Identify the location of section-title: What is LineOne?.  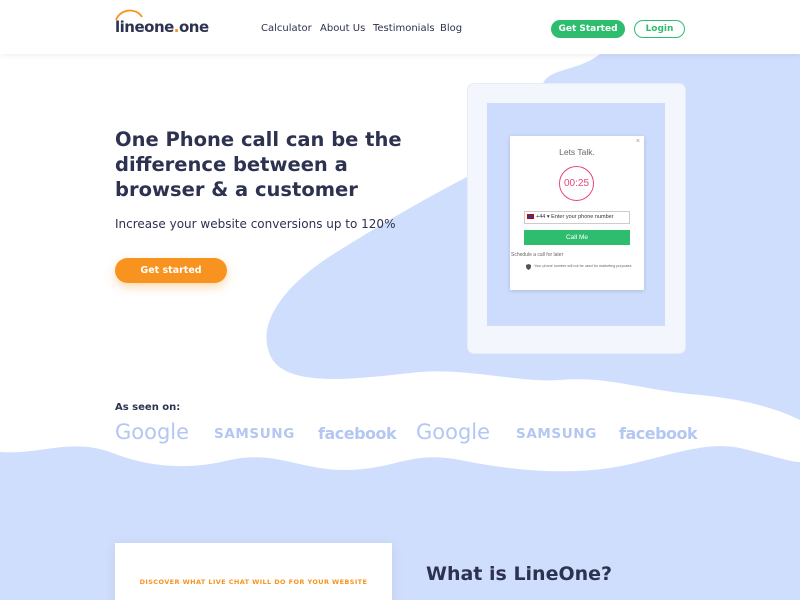
(519, 574).